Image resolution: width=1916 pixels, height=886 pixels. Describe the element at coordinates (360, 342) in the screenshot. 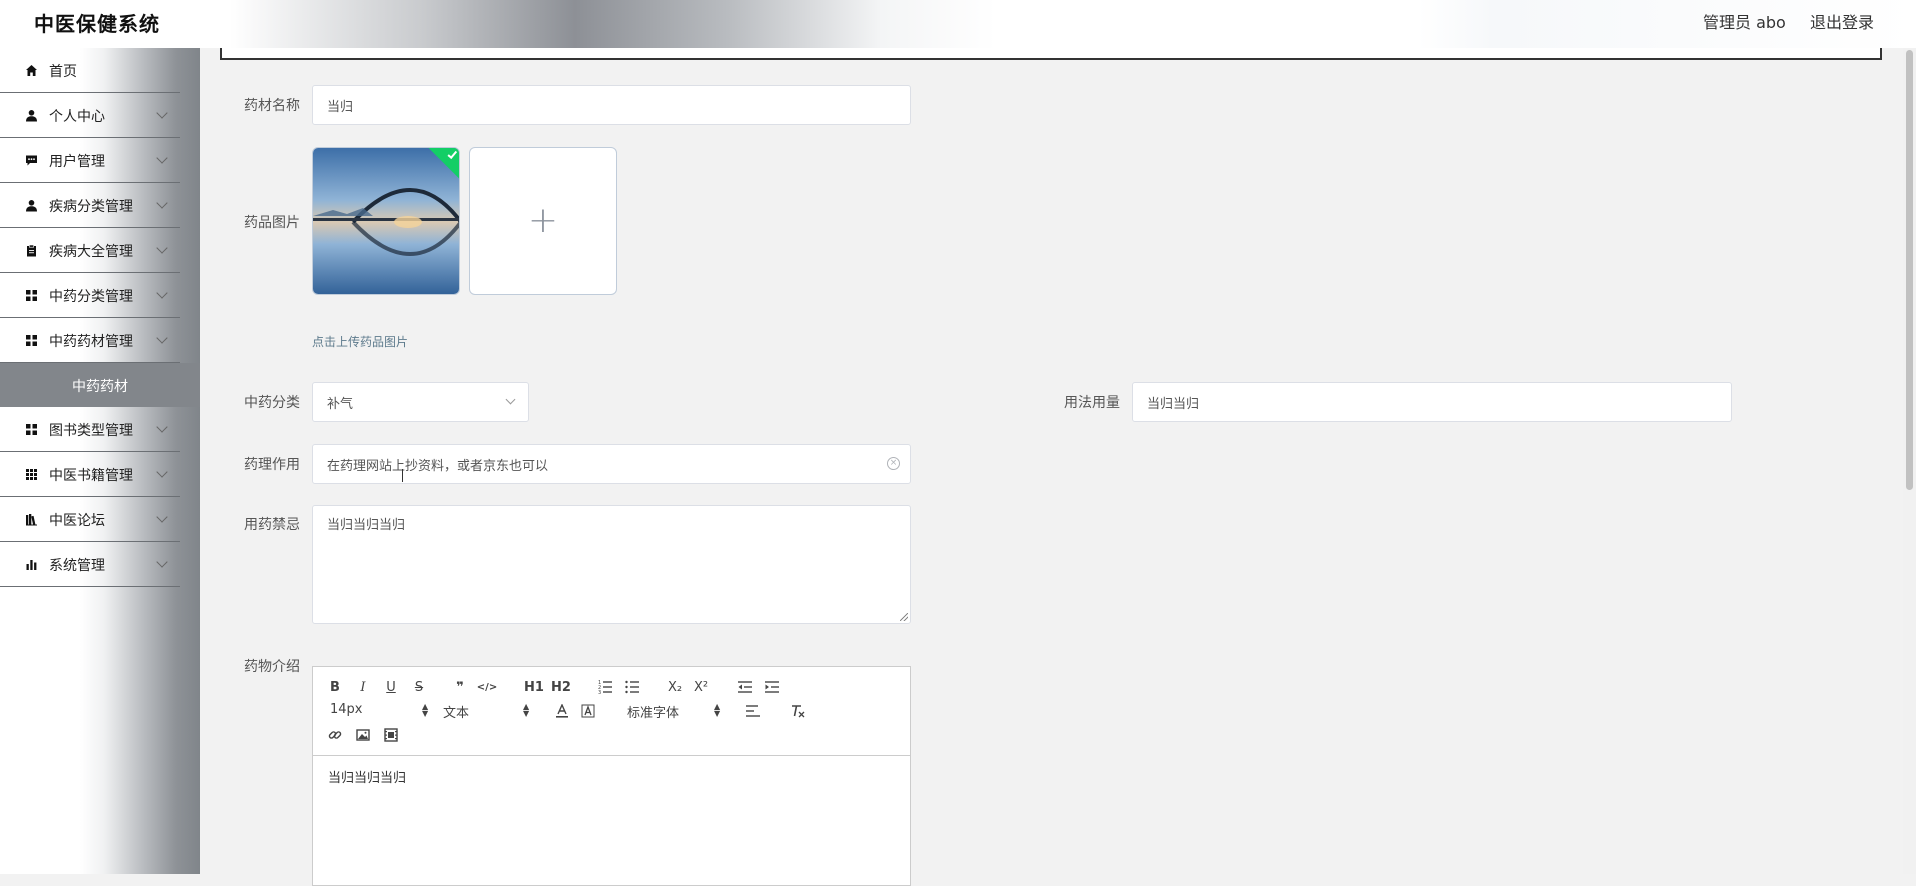

I see `upload-tip: 点击上传药品图片` at that location.